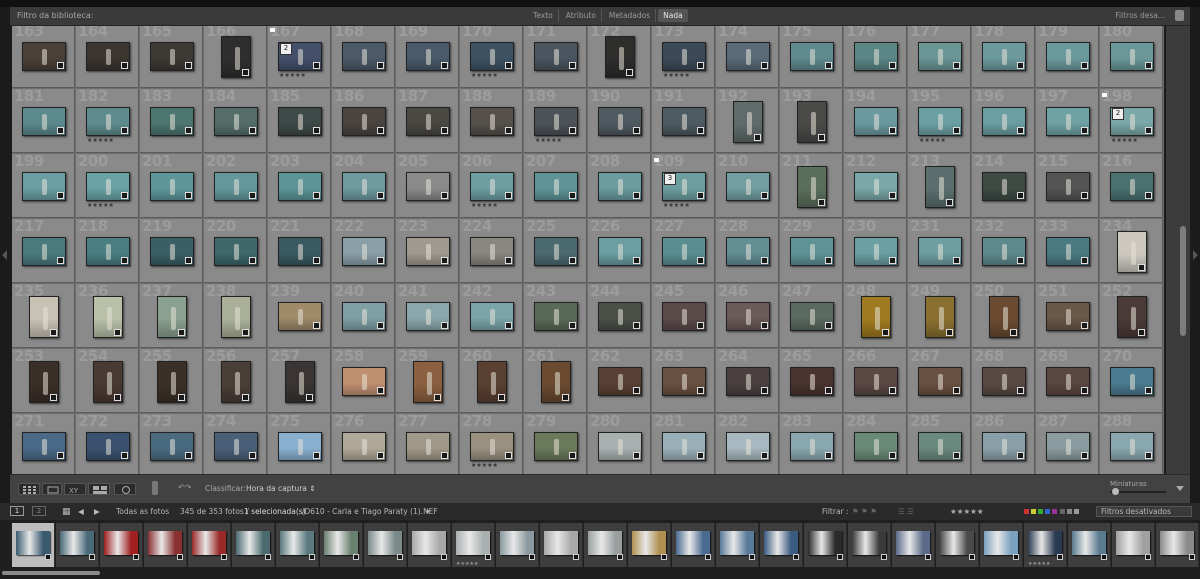 This screenshot has width=1200, height=579. What do you see at coordinates (811, 57) in the screenshot?
I see `photo-cell: 175` at bounding box center [811, 57].